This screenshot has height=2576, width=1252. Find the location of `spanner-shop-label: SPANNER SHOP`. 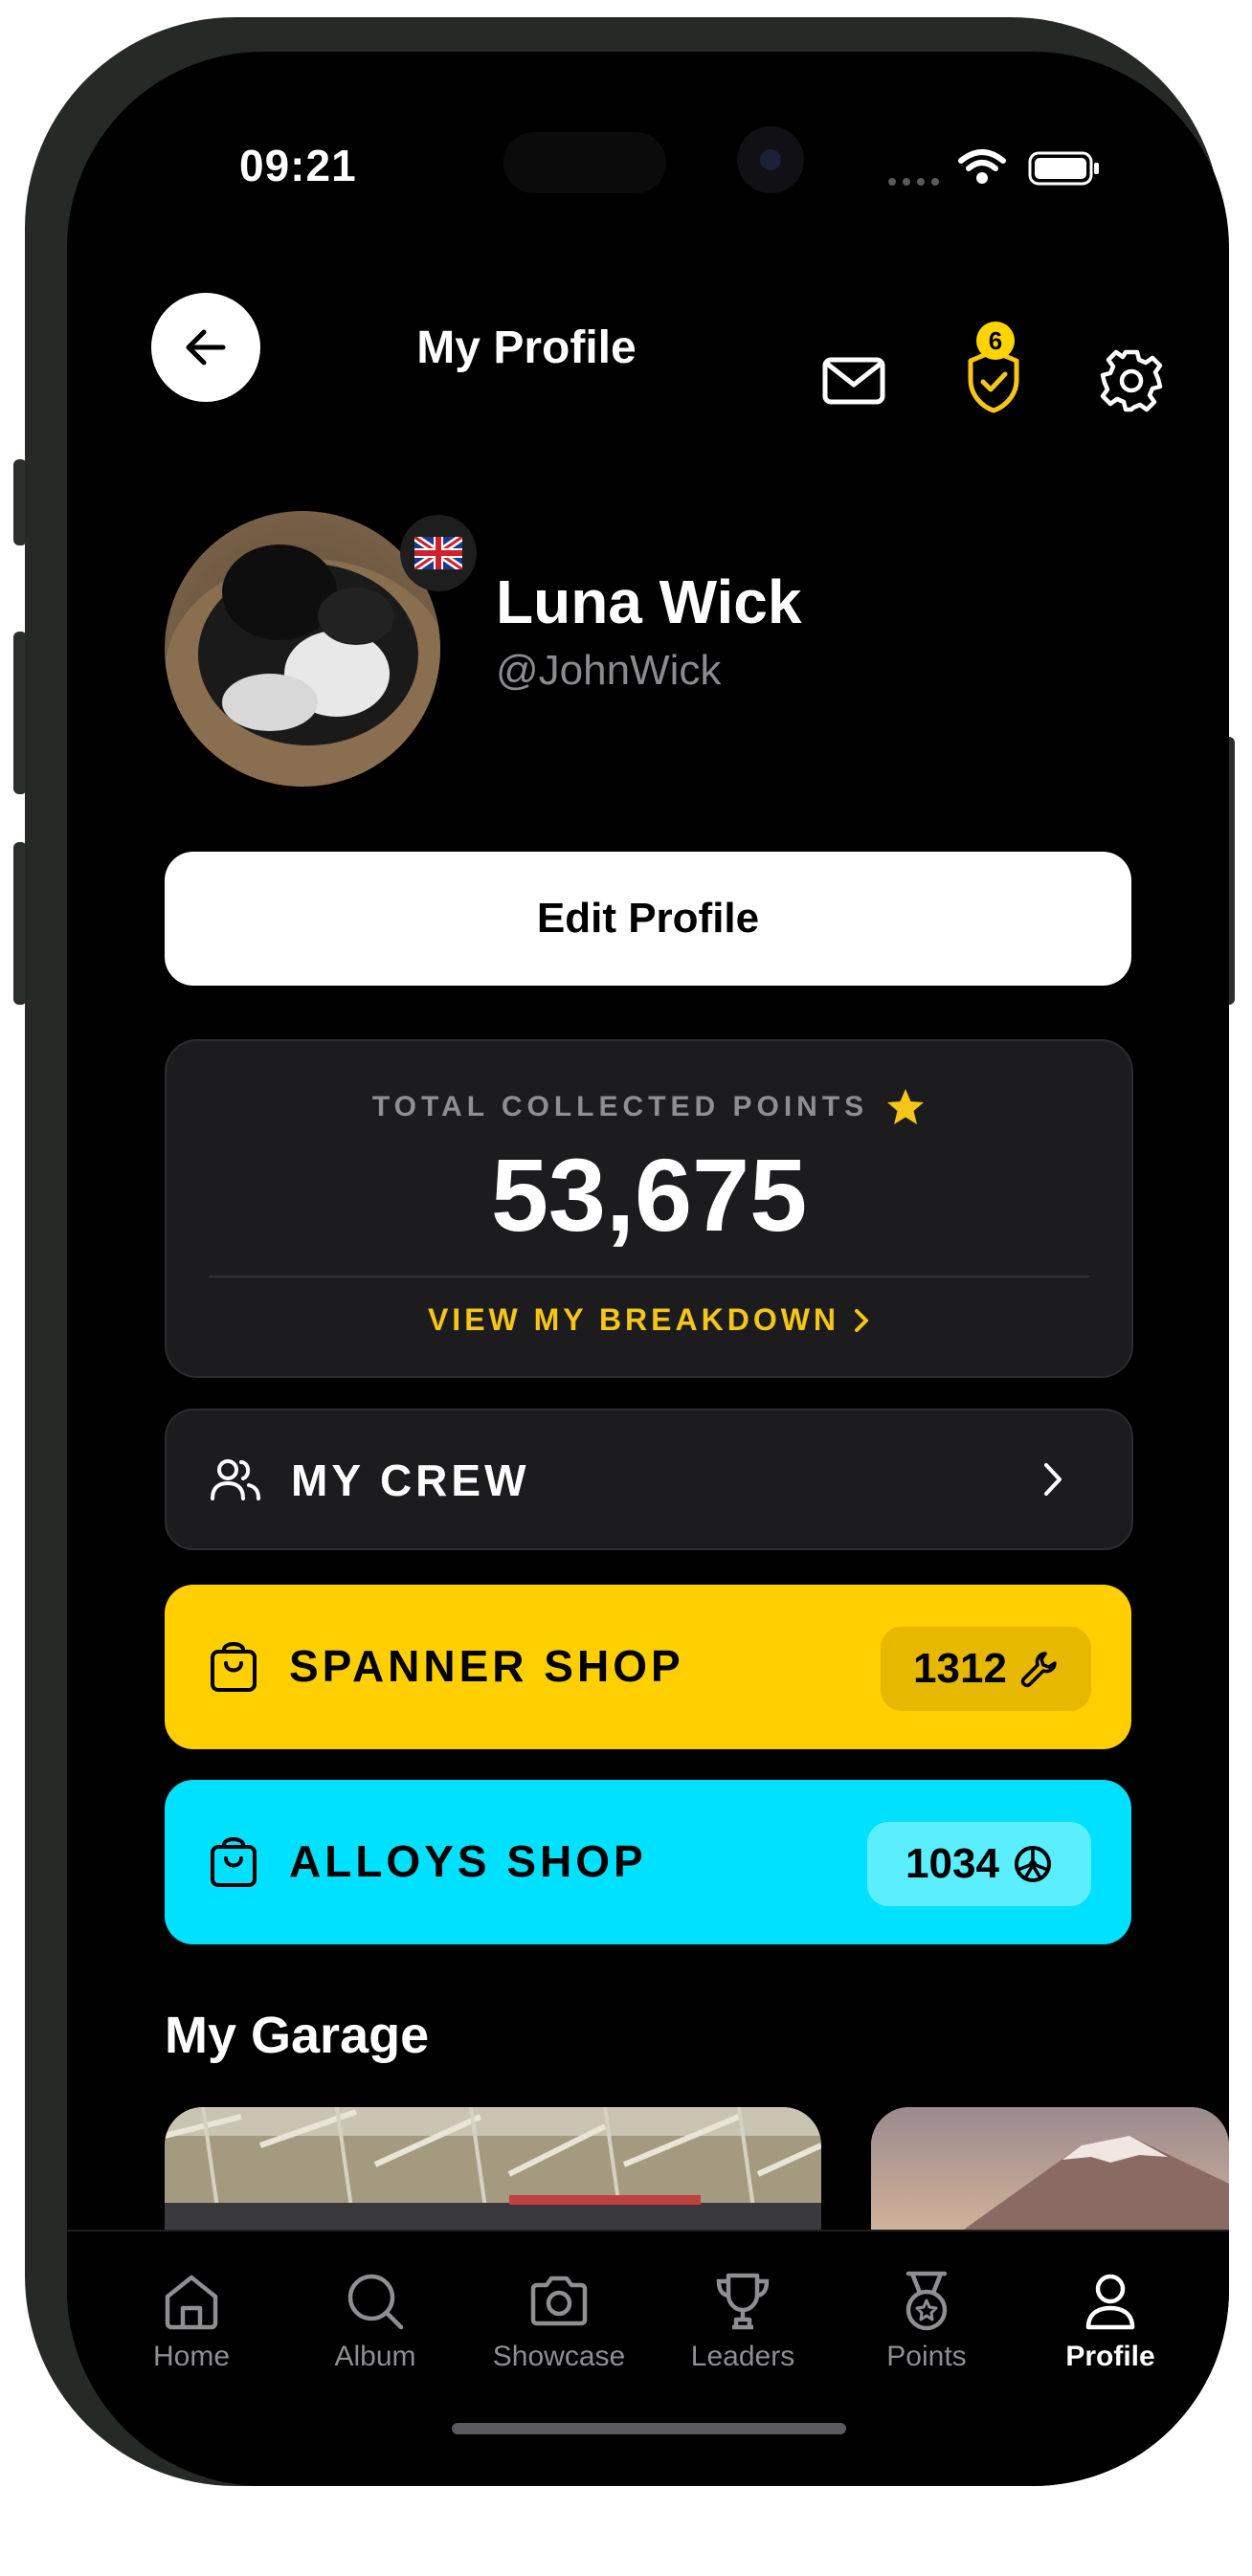

spanner-shop-label: SPANNER SHOP is located at coordinates (486, 1666).